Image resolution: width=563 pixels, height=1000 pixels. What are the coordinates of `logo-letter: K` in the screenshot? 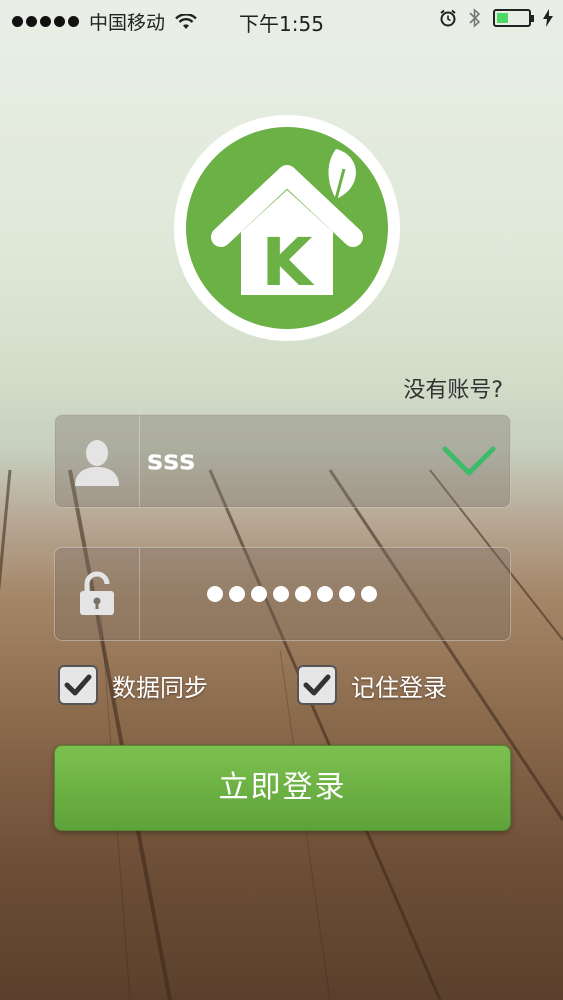 It's located at (288, 262).